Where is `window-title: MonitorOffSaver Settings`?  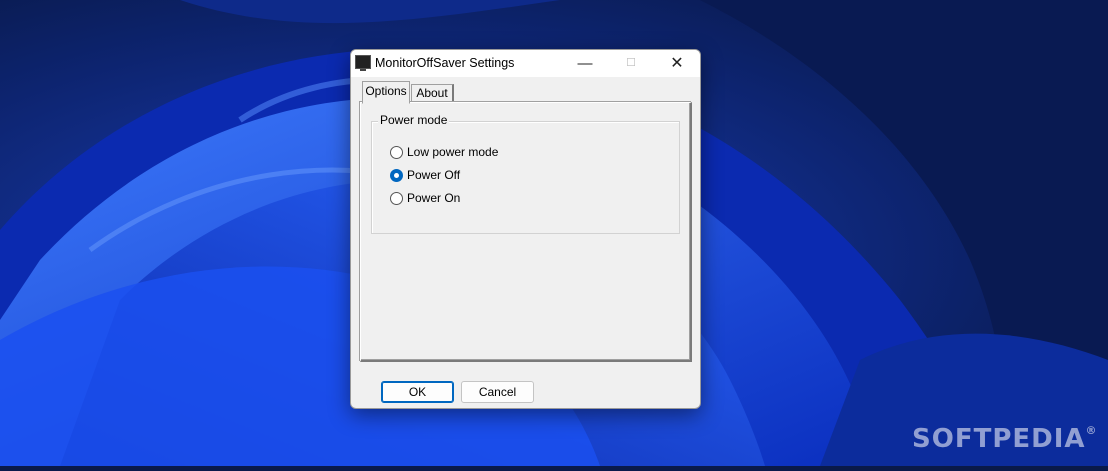 window-title: MonitorOffSaver Settings is located at coordinates (445, 63).